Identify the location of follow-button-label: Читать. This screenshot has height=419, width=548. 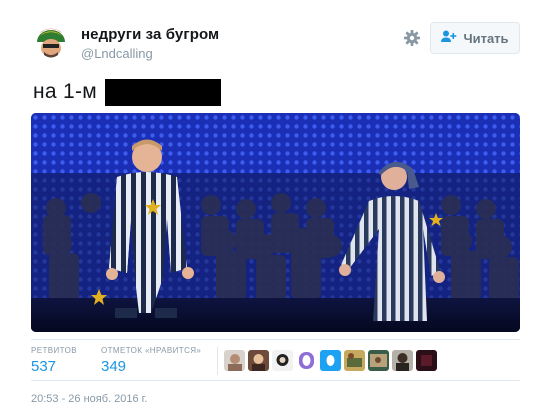
(486, 38).